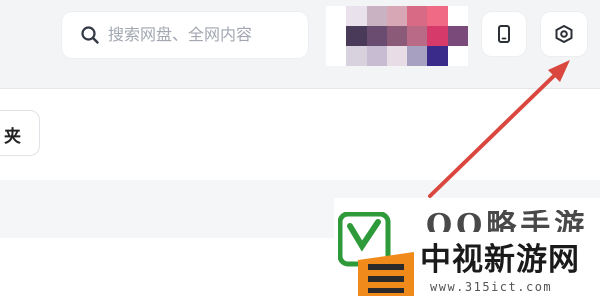  I want to click on site-logo-icon, so click(376, 254).